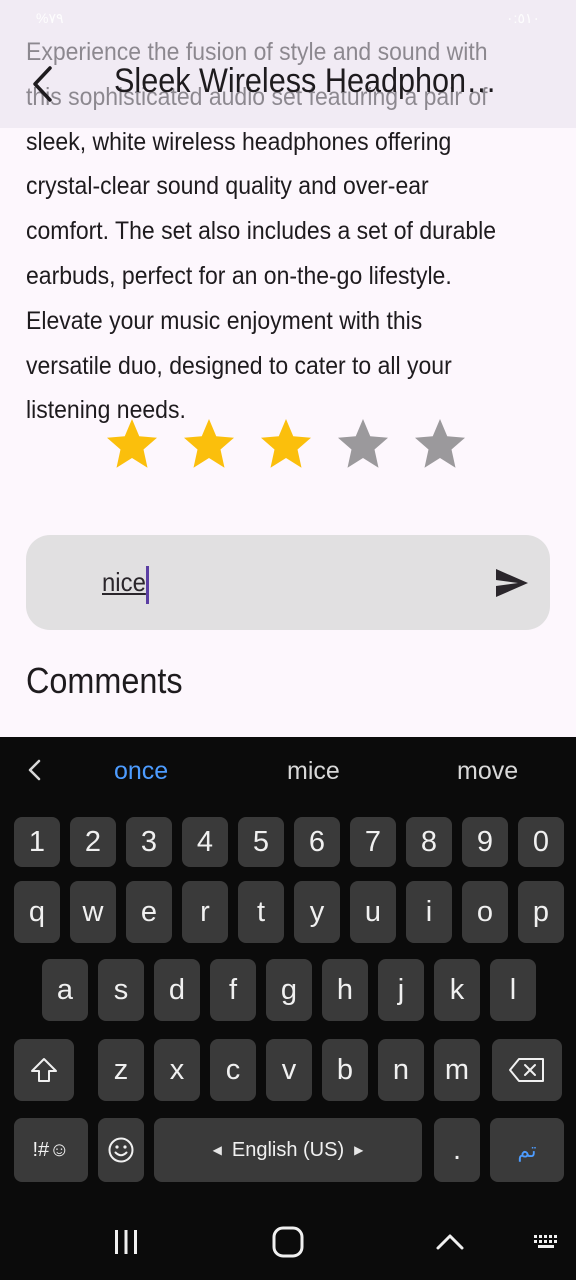  Describe the element at coordinates (288, 582) in the screenshot. I see `comment-field: nice` at that location.